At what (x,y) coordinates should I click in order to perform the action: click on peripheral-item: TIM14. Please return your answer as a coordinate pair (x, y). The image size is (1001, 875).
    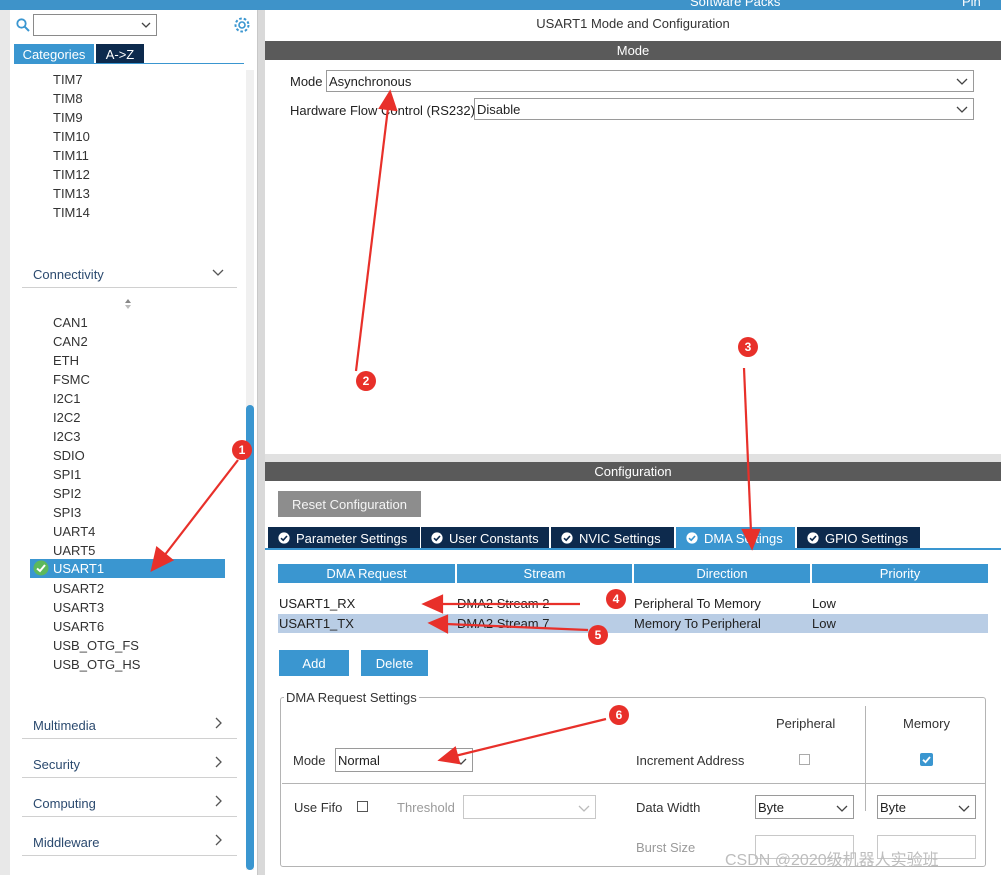
    Looking at the image, I should click on (71, 212).